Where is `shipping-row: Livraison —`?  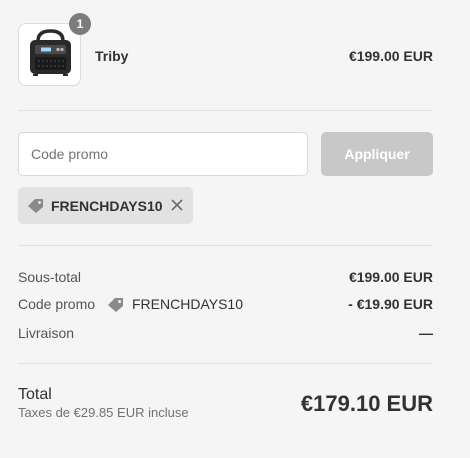
shipping-row: Livraison — is located at coordinates (225, 335).